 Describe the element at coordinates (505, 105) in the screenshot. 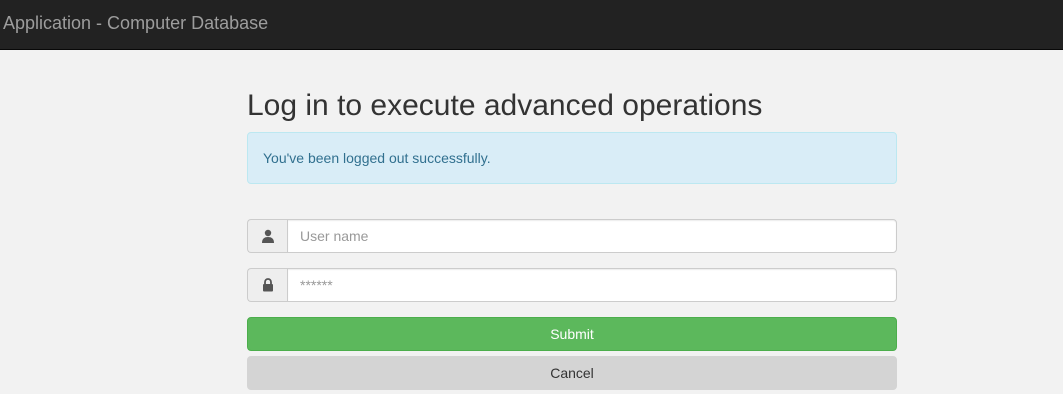

I see `page-title: Log in to execute advanced operations` at that location.